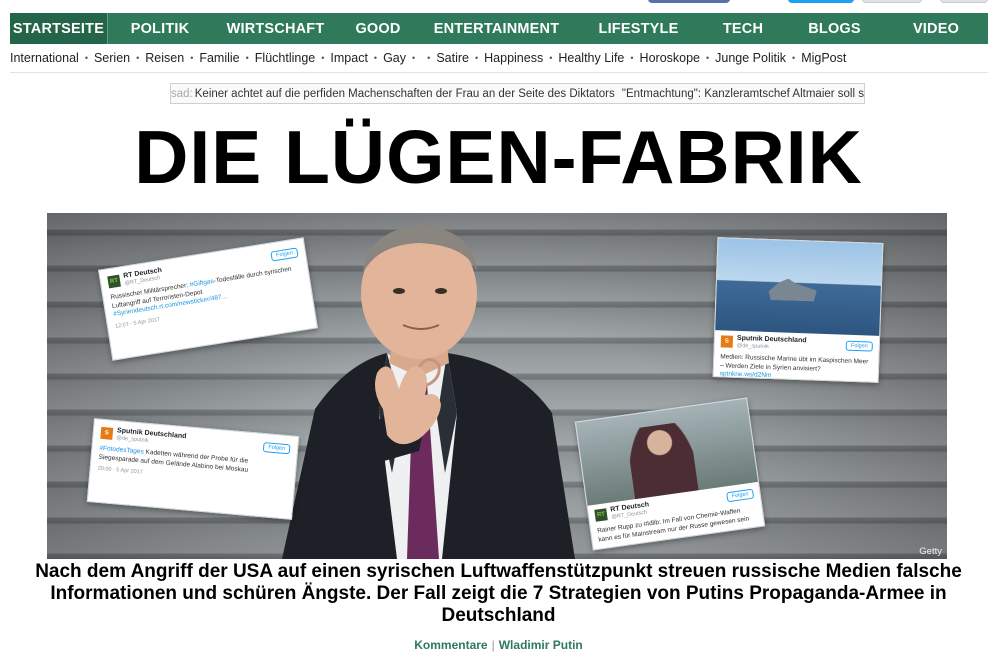 The height and width of the screenshot is (658, 997). Describe the element at coordinates (498, 645) in the screenshot. I see `article-meta: Kommentare | Wladimir Putin` at that location.